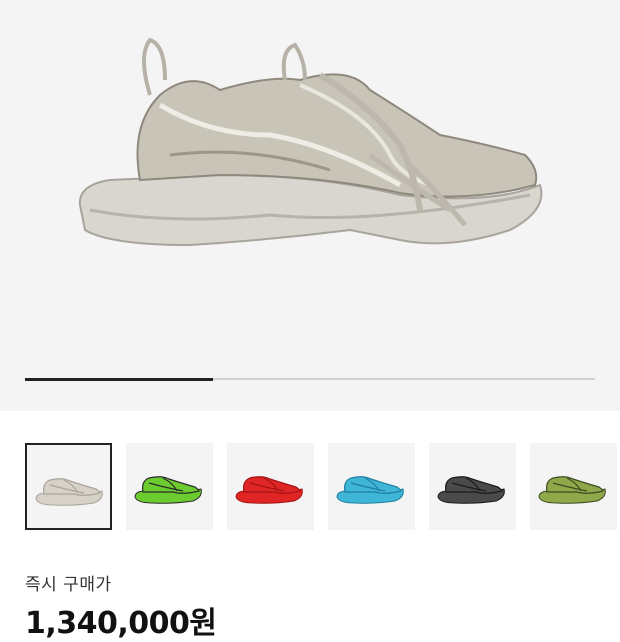 The height and width of the screenshot is (642, 620). I want to click on carousel-progress-track, so click(310, 379).